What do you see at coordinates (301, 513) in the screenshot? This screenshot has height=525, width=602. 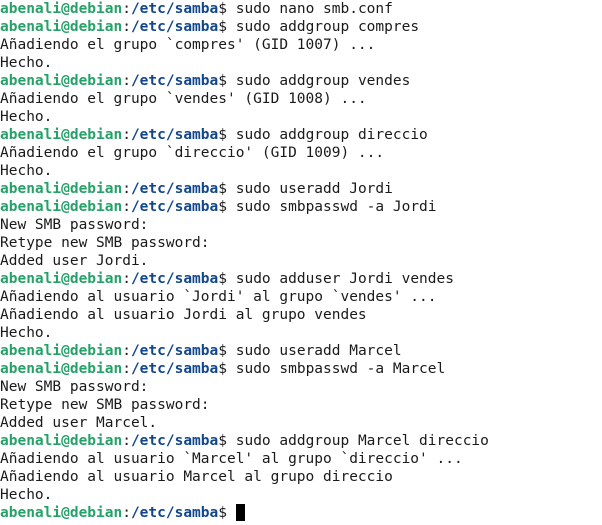 I see `prompt-line: abenali@debian:/etc/samba$` at bounding box center [301, 513].